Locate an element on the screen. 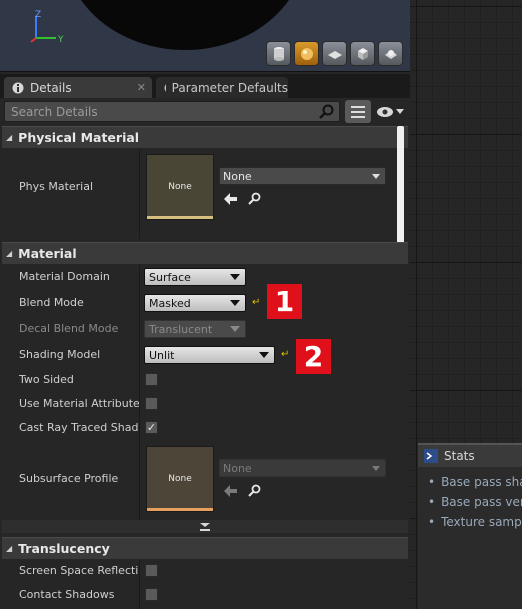  tab-parameter-defaults-label: Parameter Defaults is located at coordinates (229, 87).